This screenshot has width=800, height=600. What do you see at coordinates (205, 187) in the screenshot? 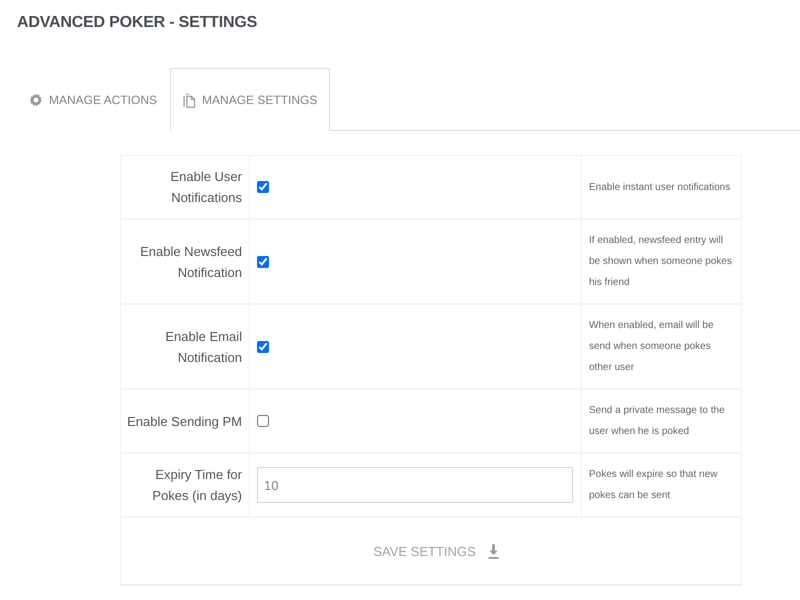
I see `setting-label: Enable User Notifications` at bounding box center [205, 187].